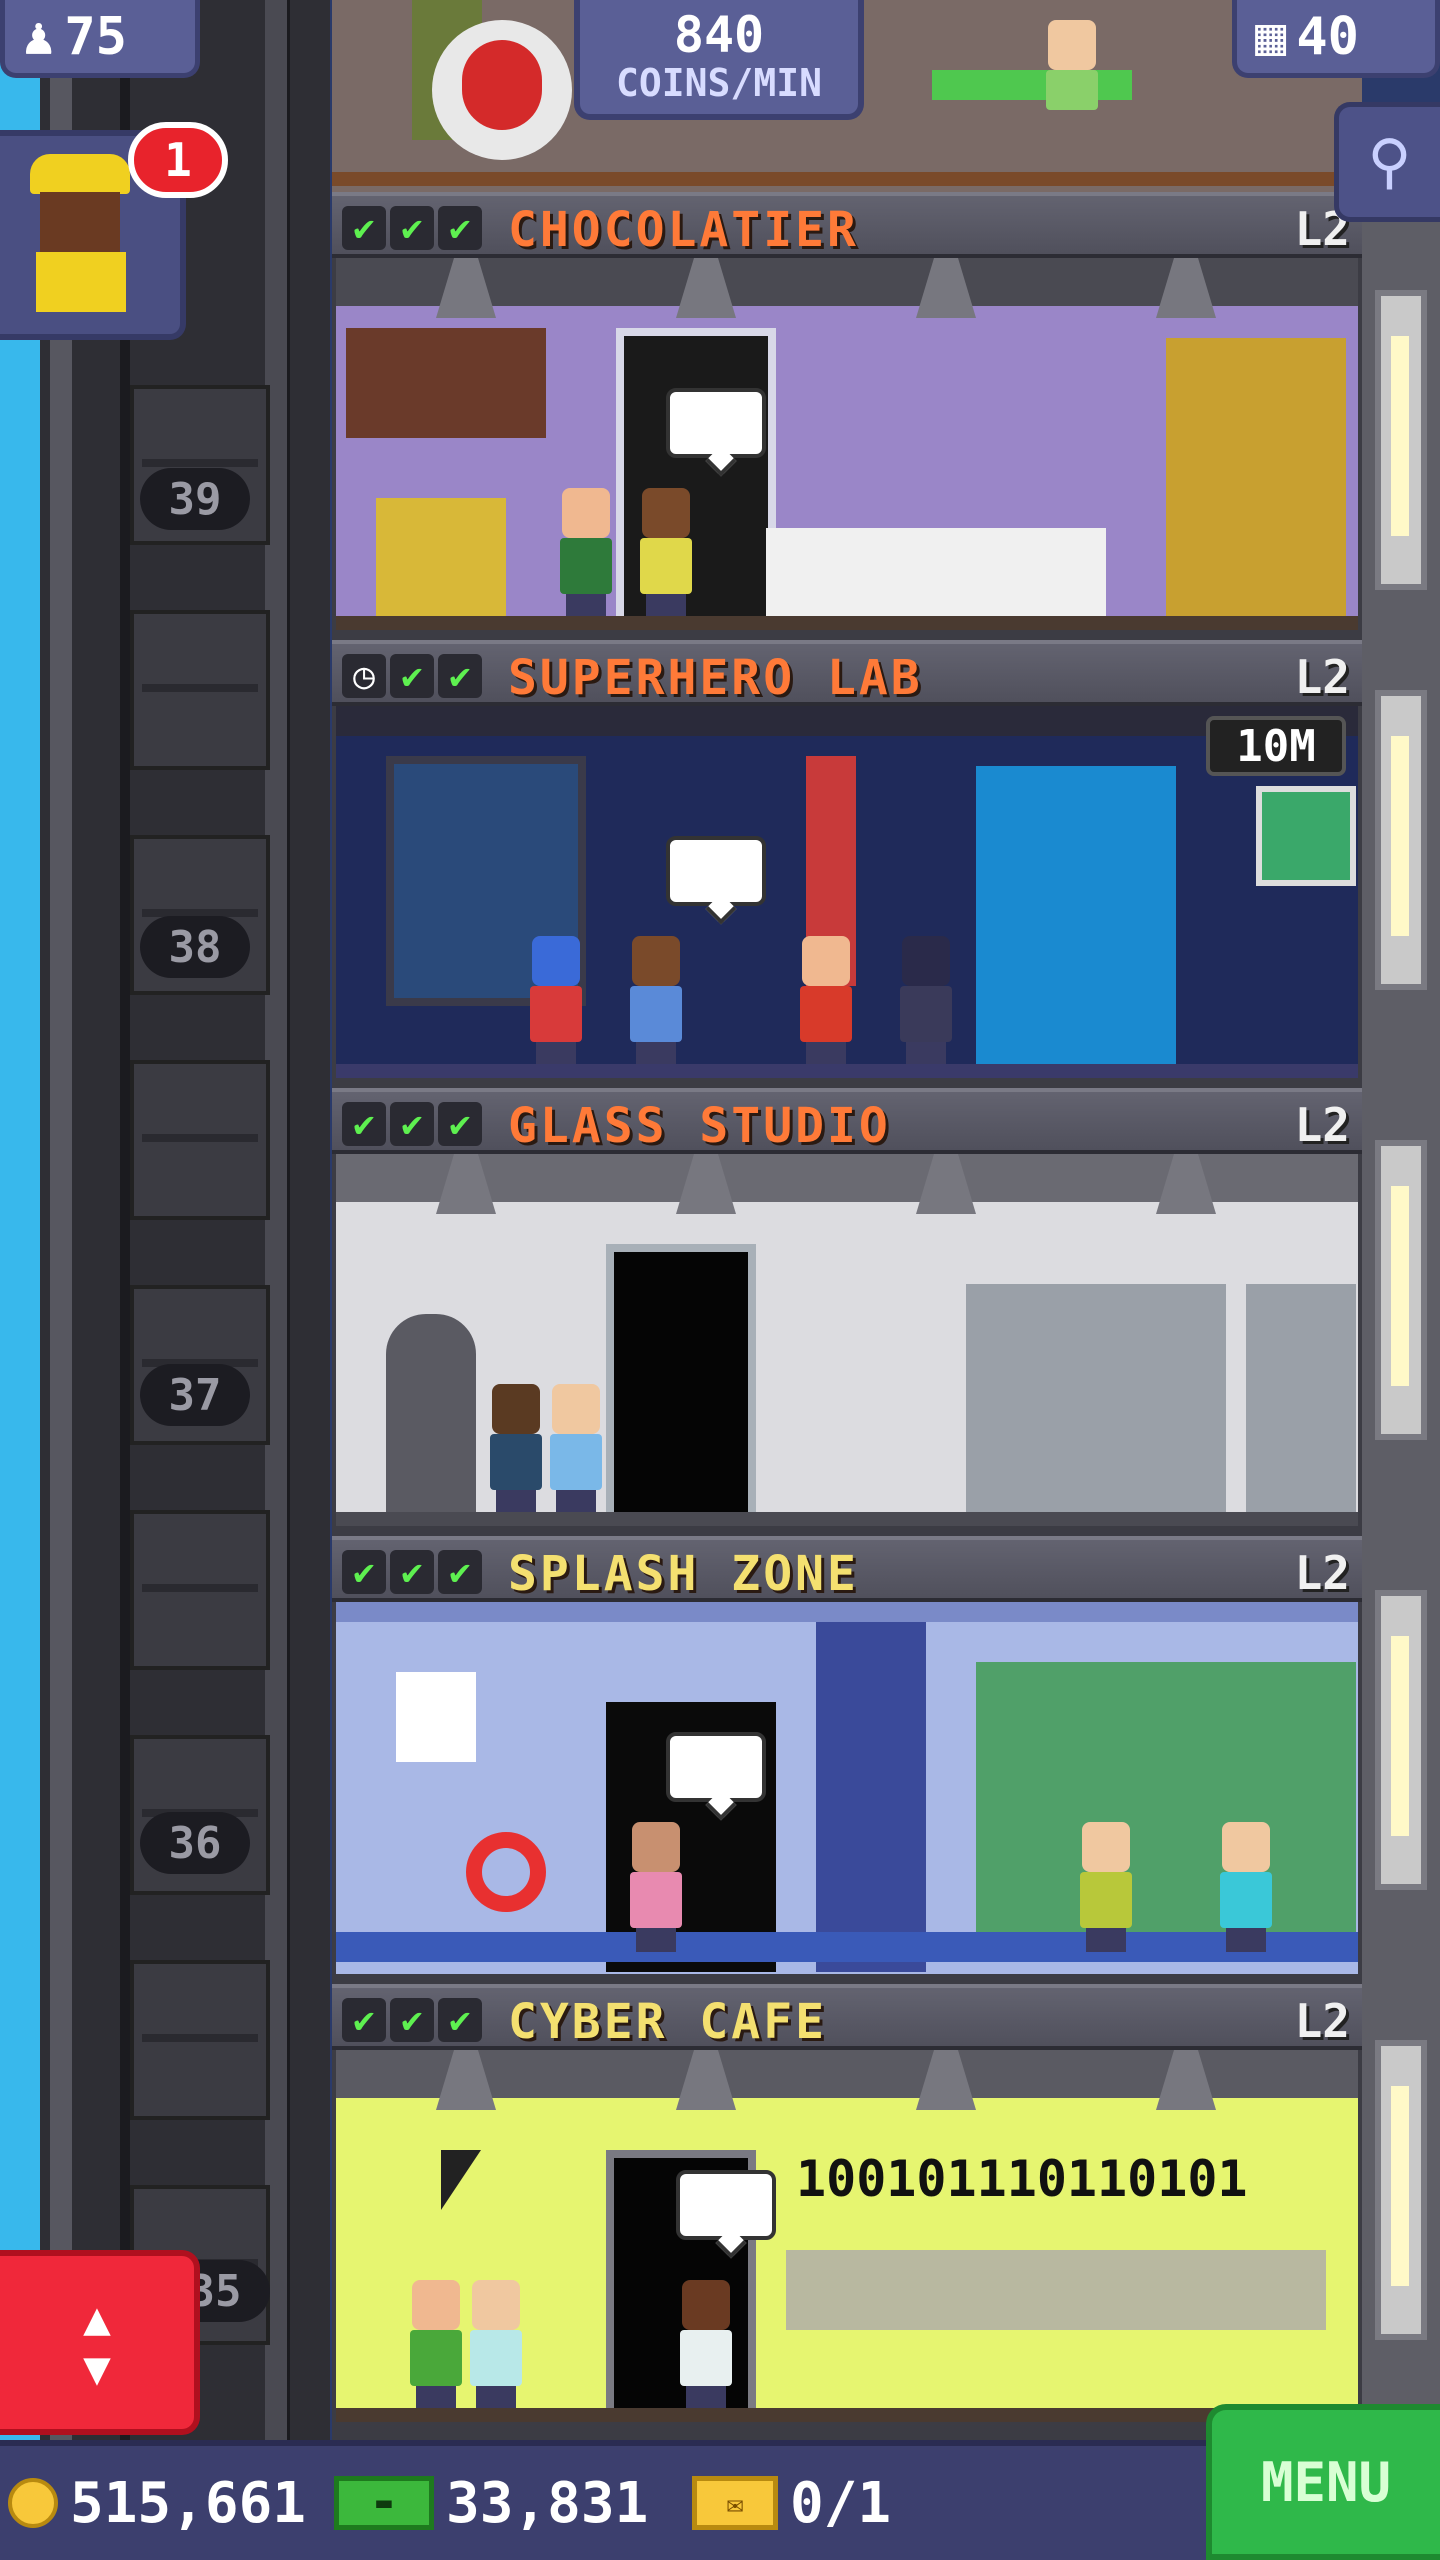  What do you see at coordinates (1323, 2482) in the screenshot?
I see `menu-button: MENU` at bounding box center [1323, 2482].